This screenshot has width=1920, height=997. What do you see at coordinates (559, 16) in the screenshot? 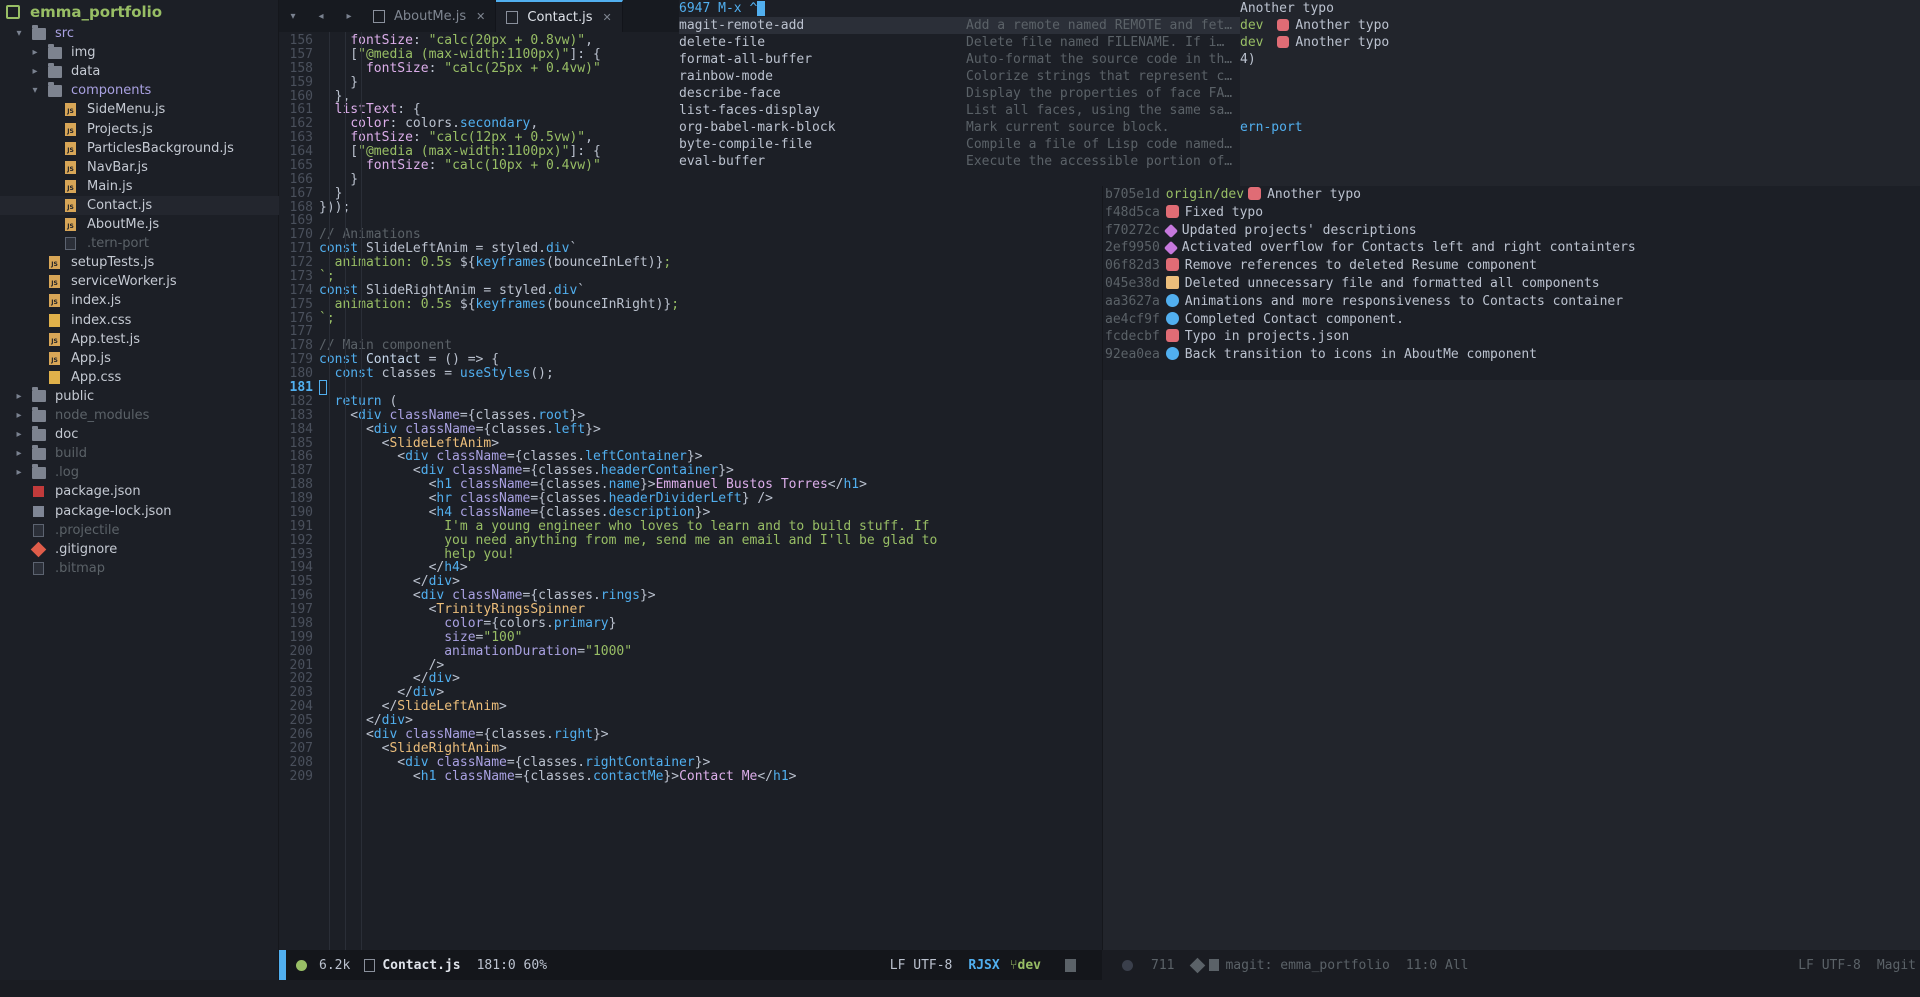
I see `tab-contact: Contact.js ✕` at bounding box center [559, 16].